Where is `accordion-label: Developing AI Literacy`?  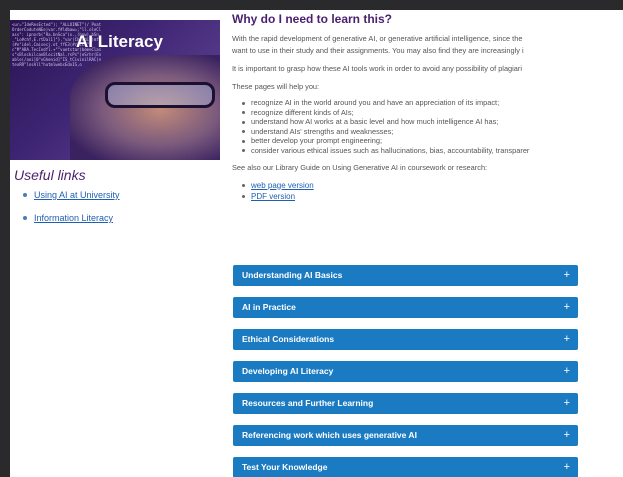
accordion-label: Developing AI Literacy is located at coordinates (288, 371).